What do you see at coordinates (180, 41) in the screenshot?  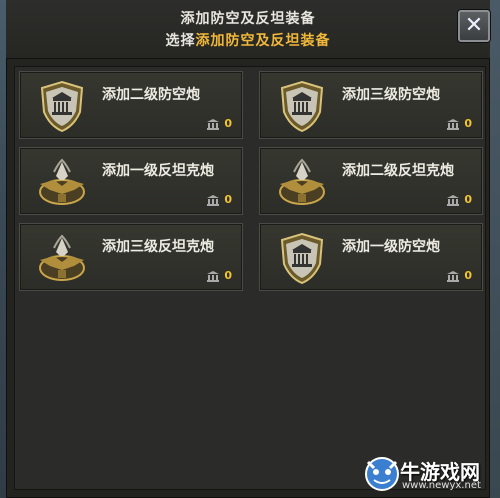 I see `subtitle-prefix: 选择` at bounding box center [180, 41].